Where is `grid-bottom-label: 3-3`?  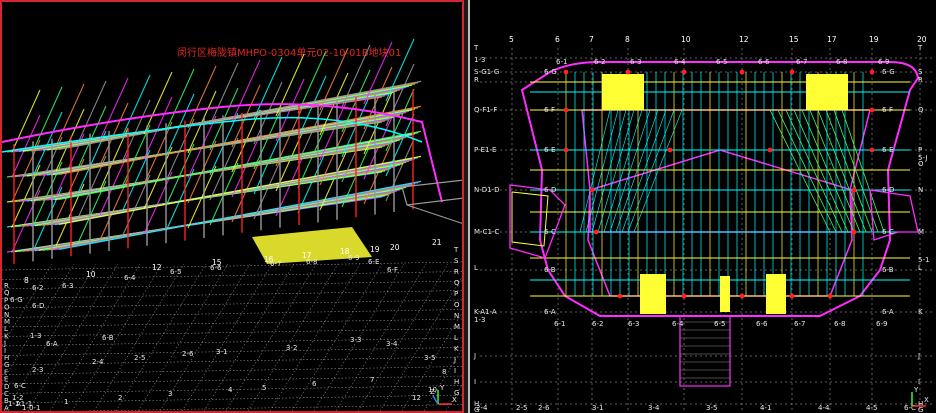
grid-bottom-label: 3-3 is located at coordinates (355, 340).